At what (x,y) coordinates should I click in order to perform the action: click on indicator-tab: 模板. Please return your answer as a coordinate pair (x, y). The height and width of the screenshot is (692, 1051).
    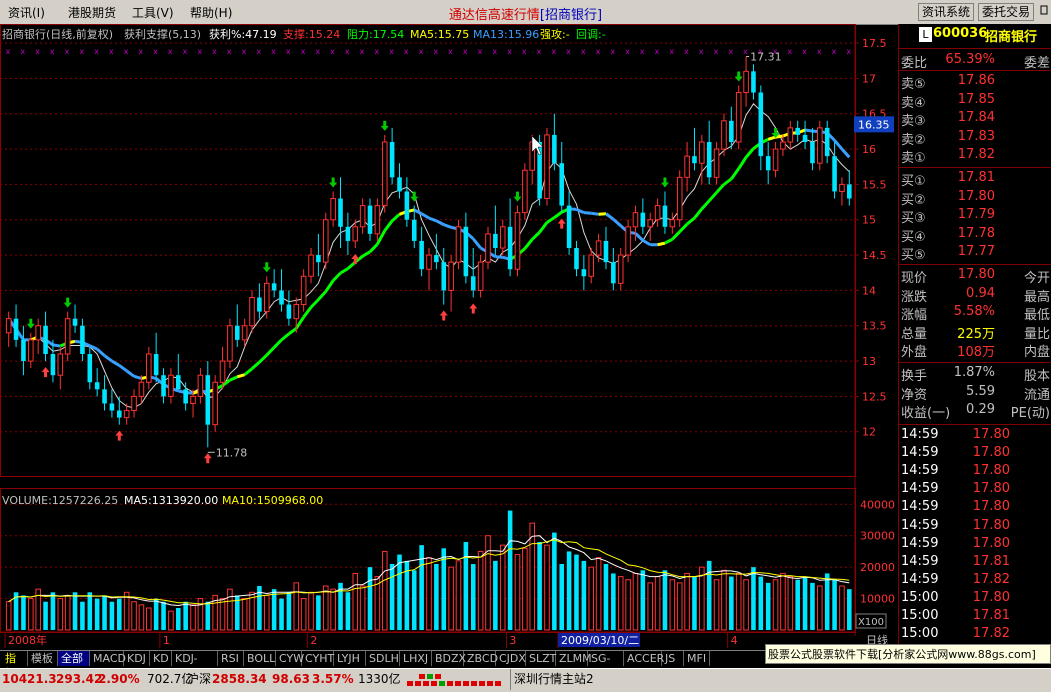
    Looking at the image, I should click on (43, 658).